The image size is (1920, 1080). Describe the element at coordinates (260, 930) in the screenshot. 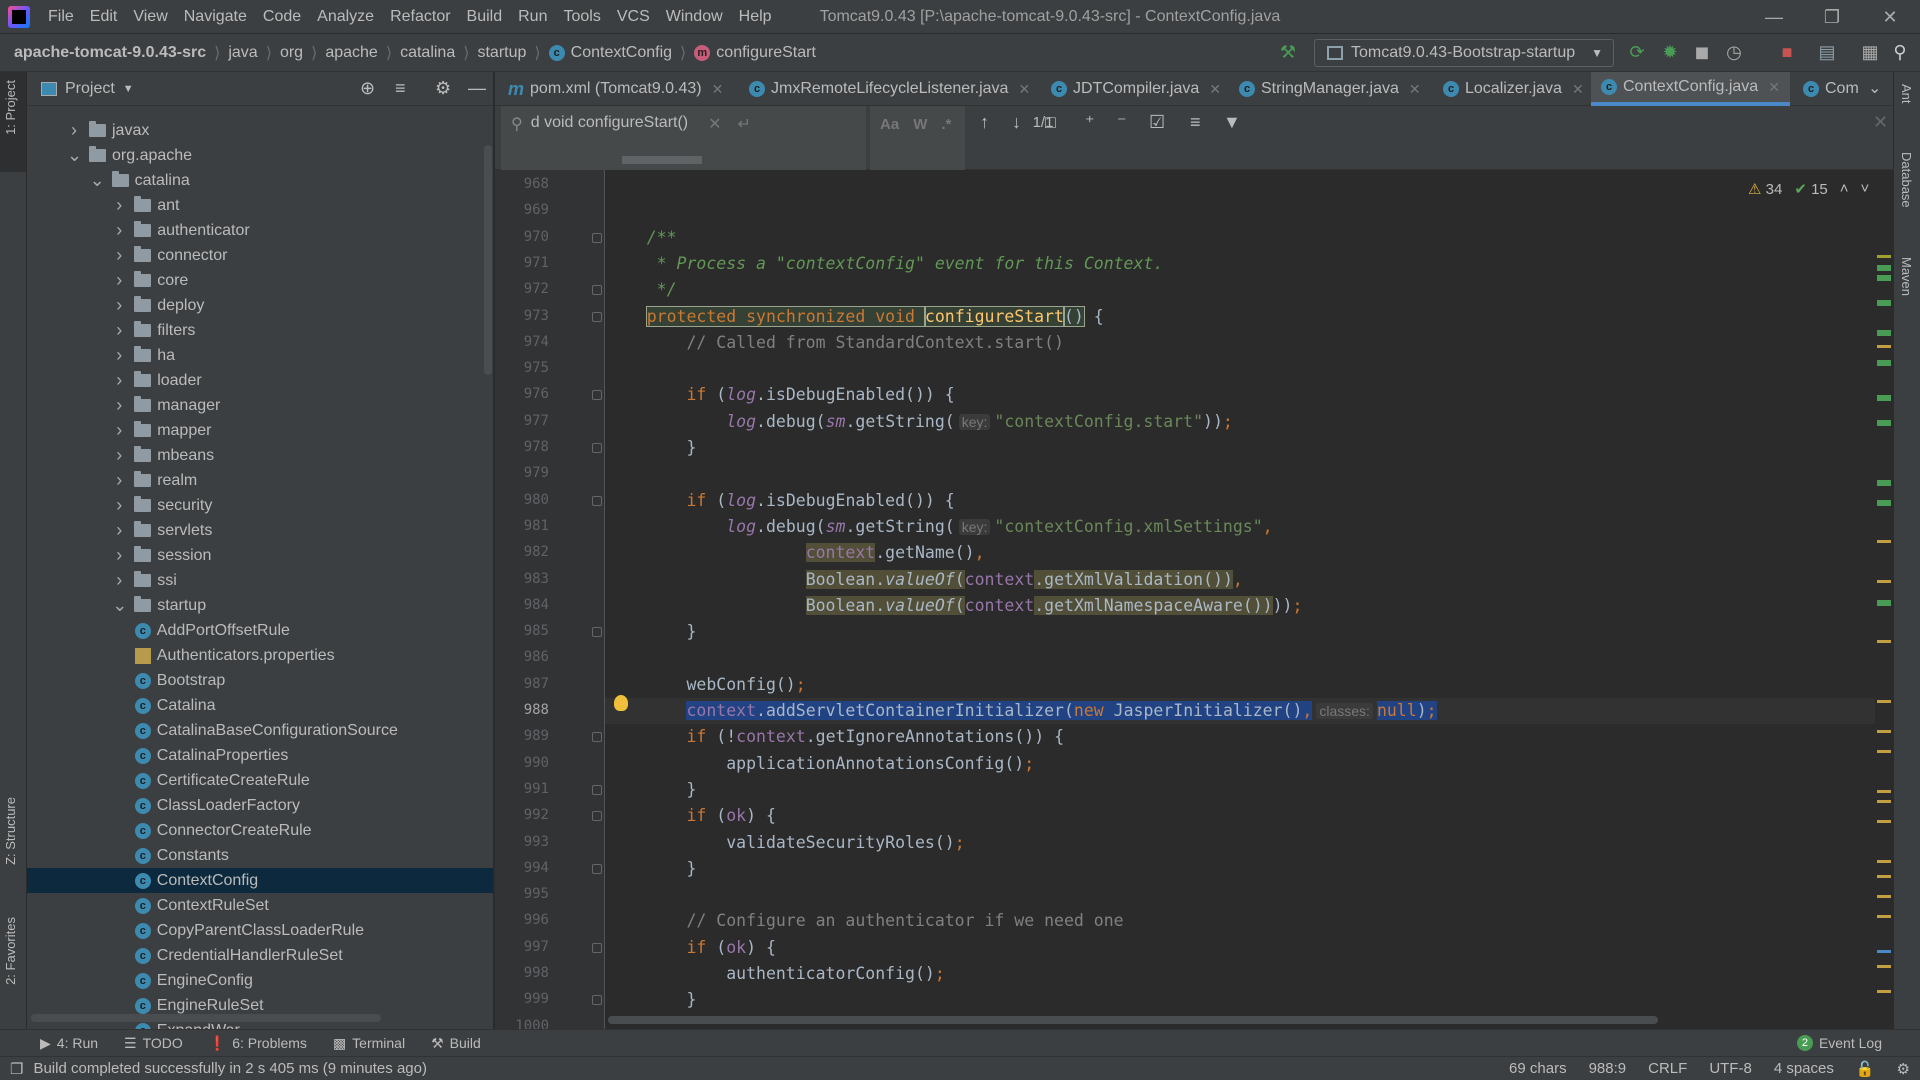

I see `tree-item-copyparentclassloaderrule: c CopyParentClassLoaderRule` at that location.